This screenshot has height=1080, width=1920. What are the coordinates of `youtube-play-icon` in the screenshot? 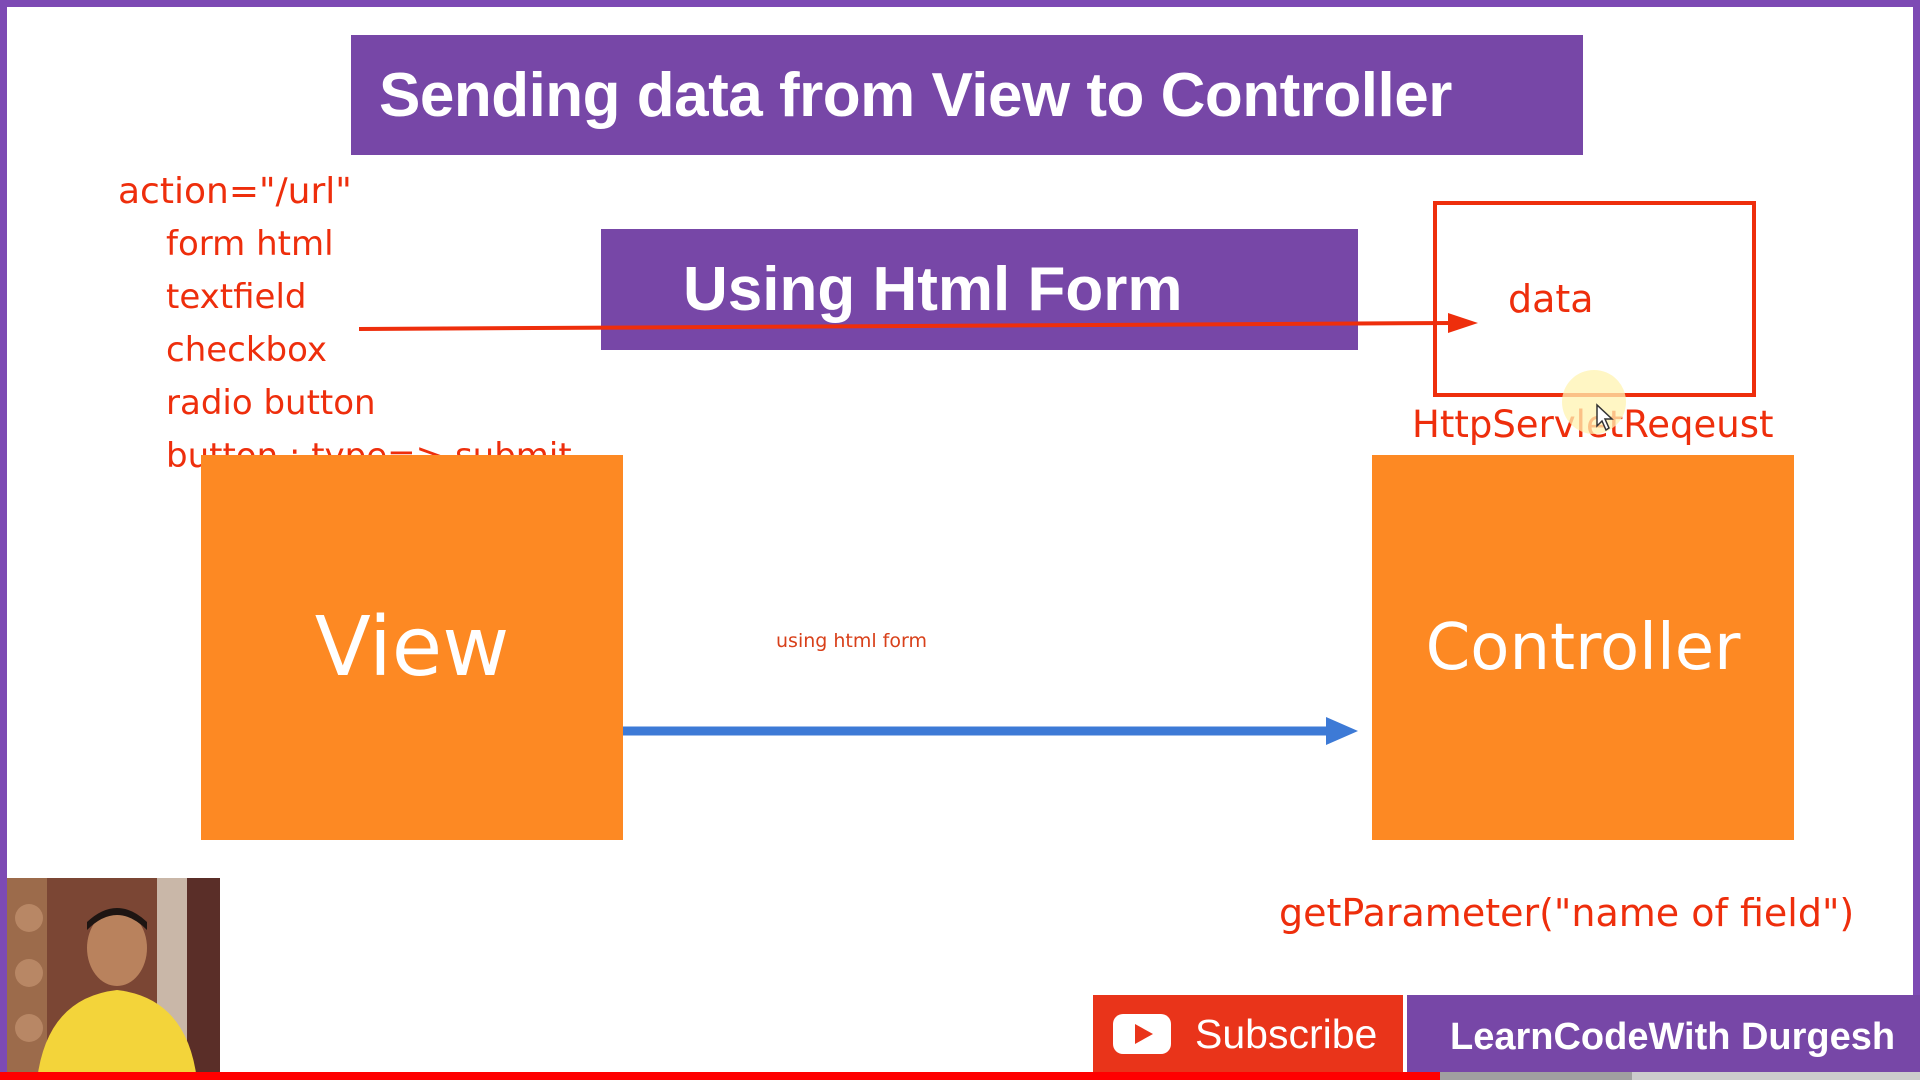 It's located at (1142, 1034).